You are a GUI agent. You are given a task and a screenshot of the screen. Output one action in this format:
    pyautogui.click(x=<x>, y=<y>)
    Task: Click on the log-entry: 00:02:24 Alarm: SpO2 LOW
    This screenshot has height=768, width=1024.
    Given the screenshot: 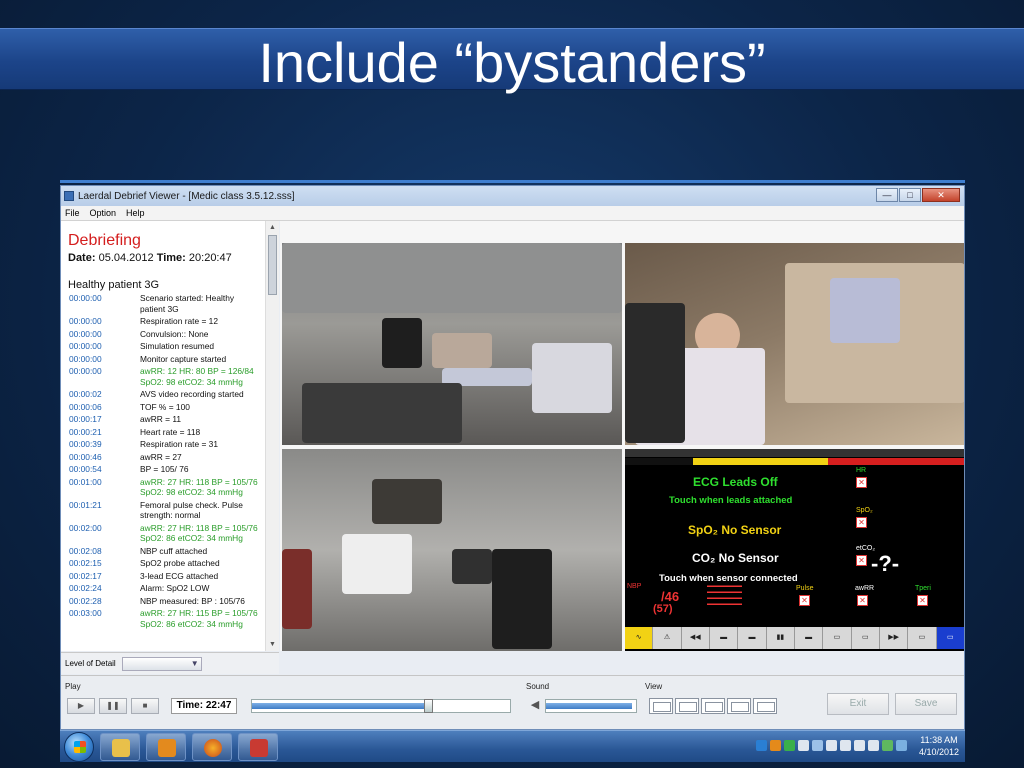 What is the action you would take?
    pyautogui.click(x=164, y=588)
    